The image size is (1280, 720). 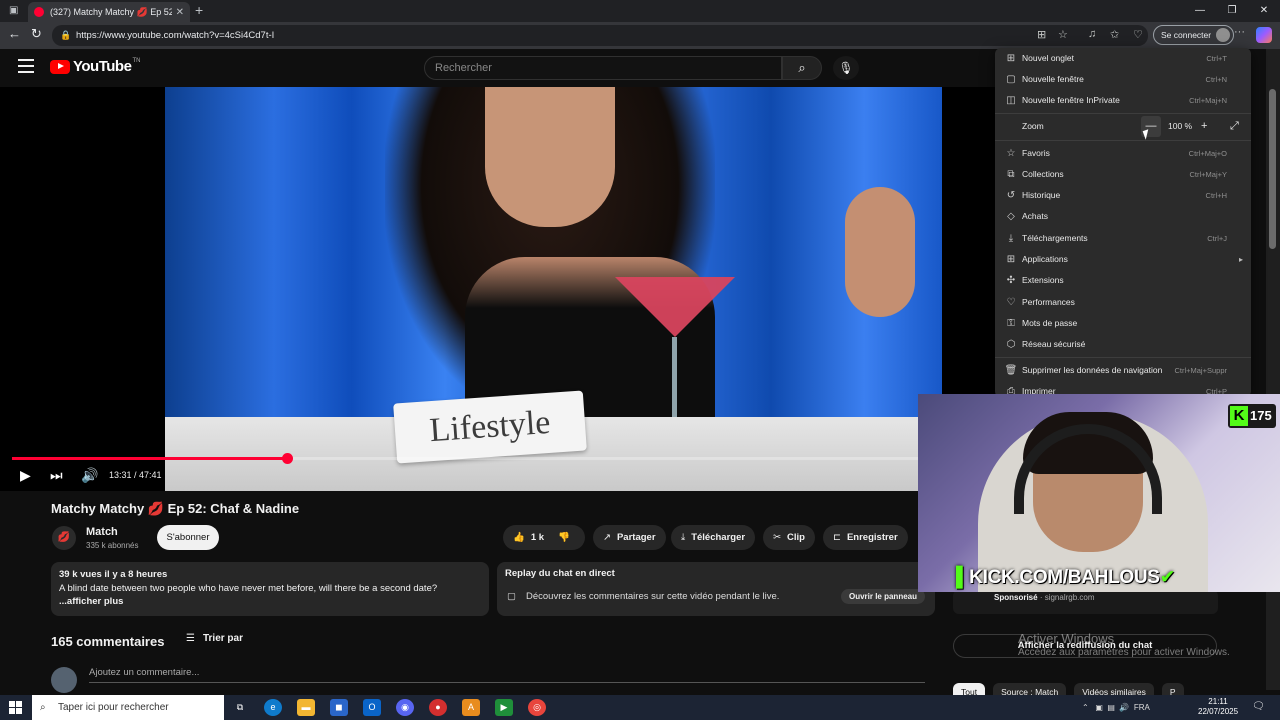 I want to click on favorite-star-icon: ☆, so click(x=1063, y=34).